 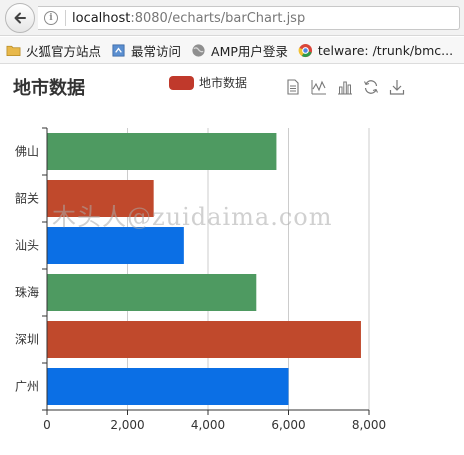 What do you see at coordinates (47, 425) in the screenshot?
I see `x-tick-label: 0` at bounding box center [47, 425].